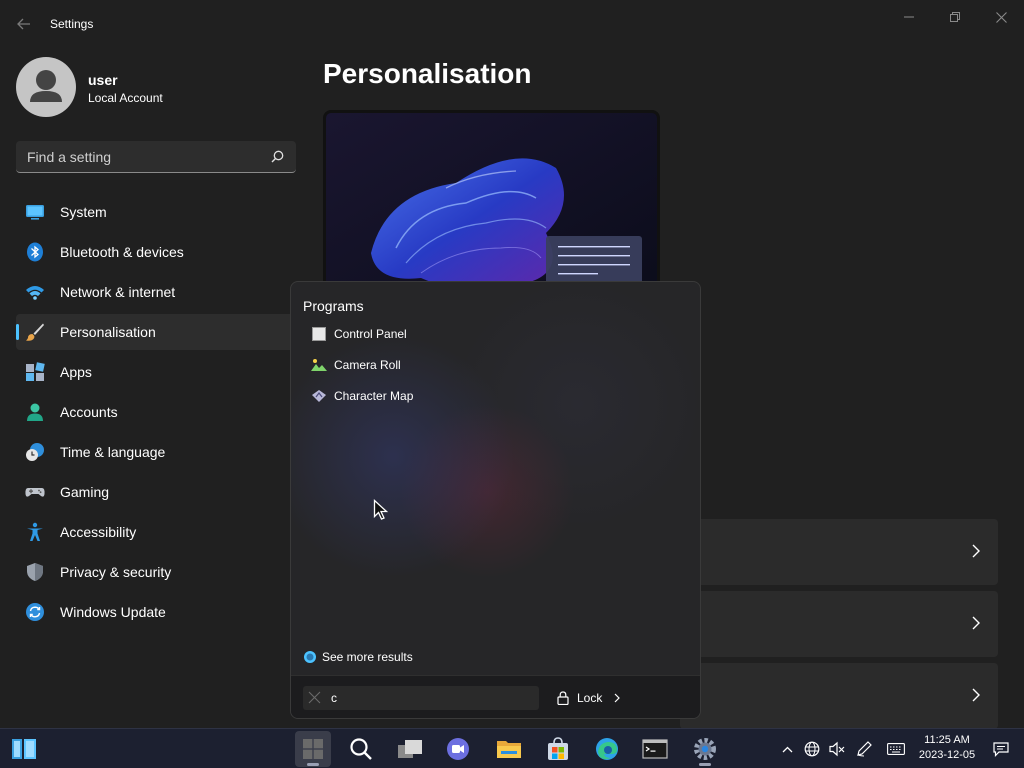  Describe the element at coordinates (108, 332) in the screenshot. I see `sidebar-item-label: Personalisation` at that location.